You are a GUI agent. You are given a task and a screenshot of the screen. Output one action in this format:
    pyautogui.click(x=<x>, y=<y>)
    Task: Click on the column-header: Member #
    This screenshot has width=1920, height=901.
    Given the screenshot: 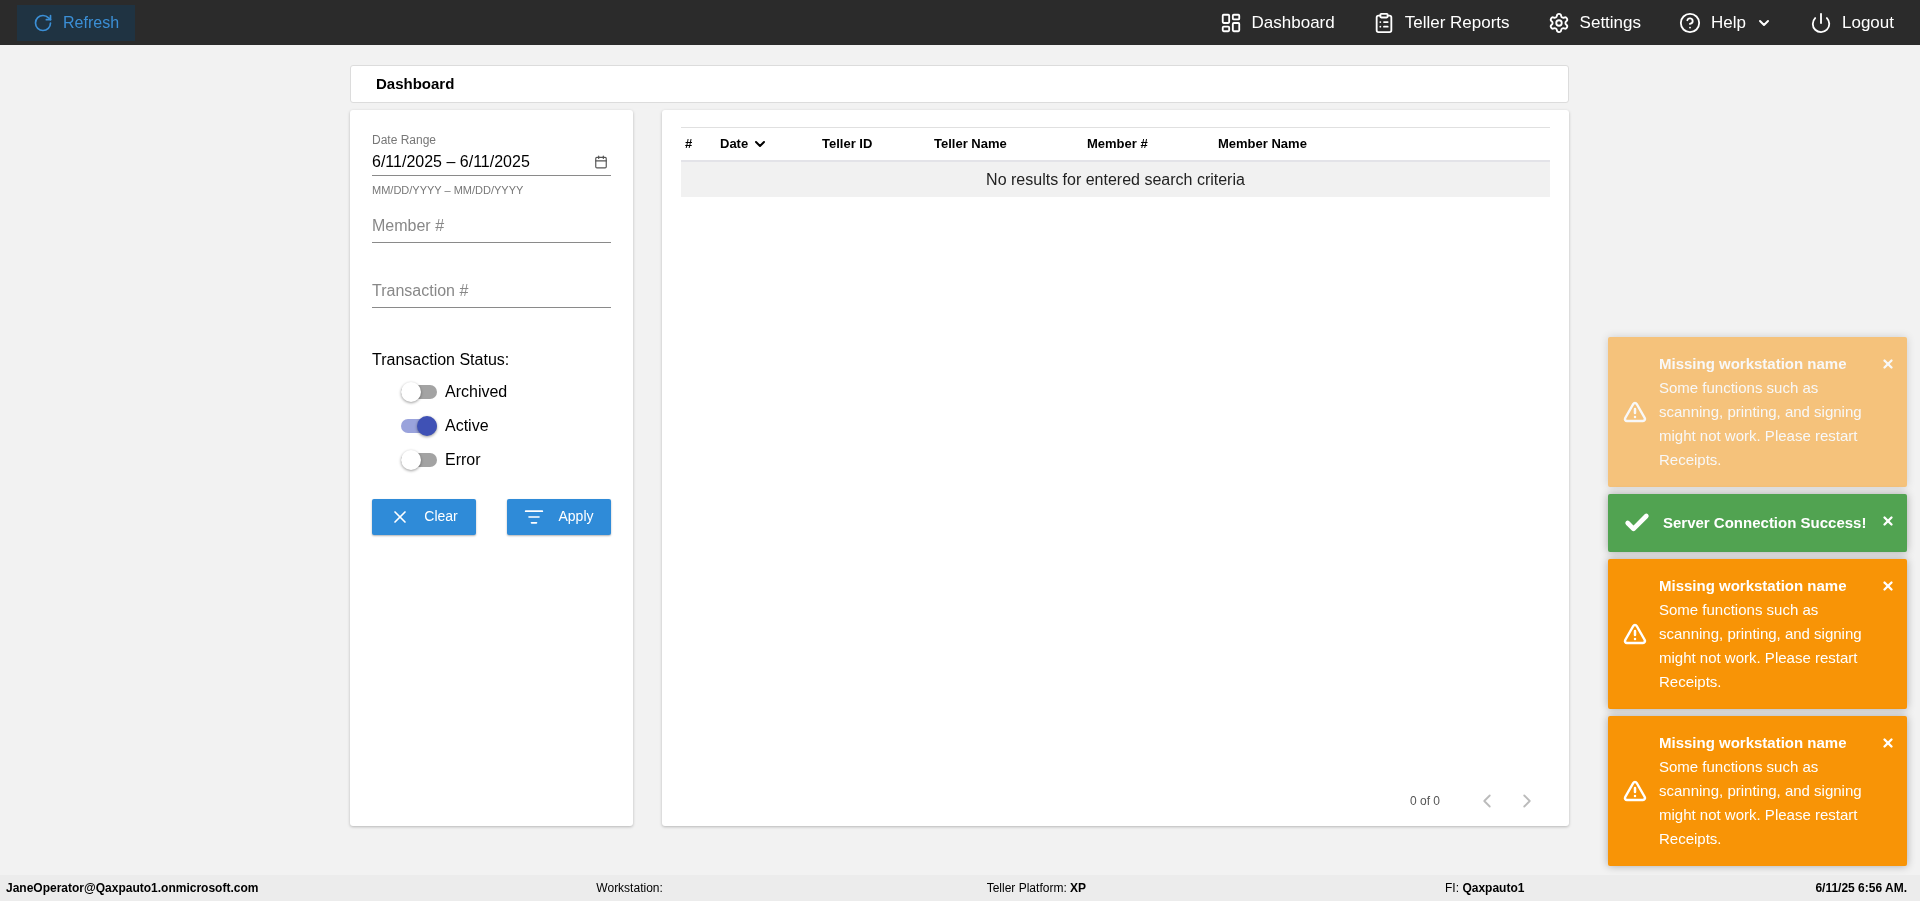 What is the action you would take?
    pyautogui.click(x=1152, y=144)
    